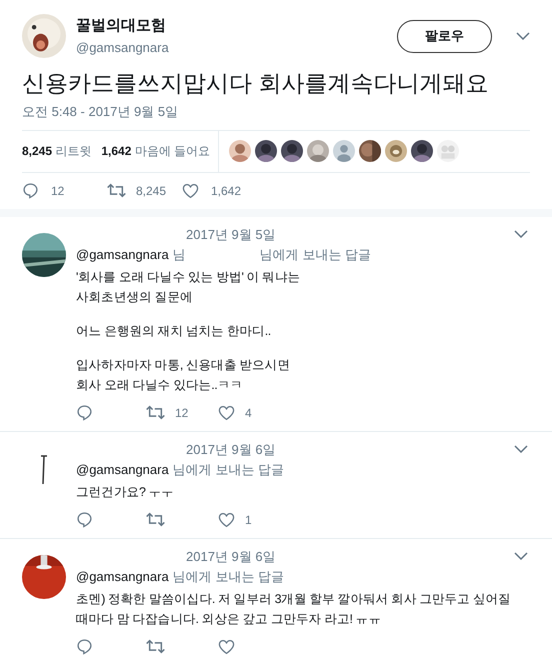  What do you see at coordinates (151, 191) in the screenshot?
I see `retweet-count: 8,245` at bounding box center [151, 191].